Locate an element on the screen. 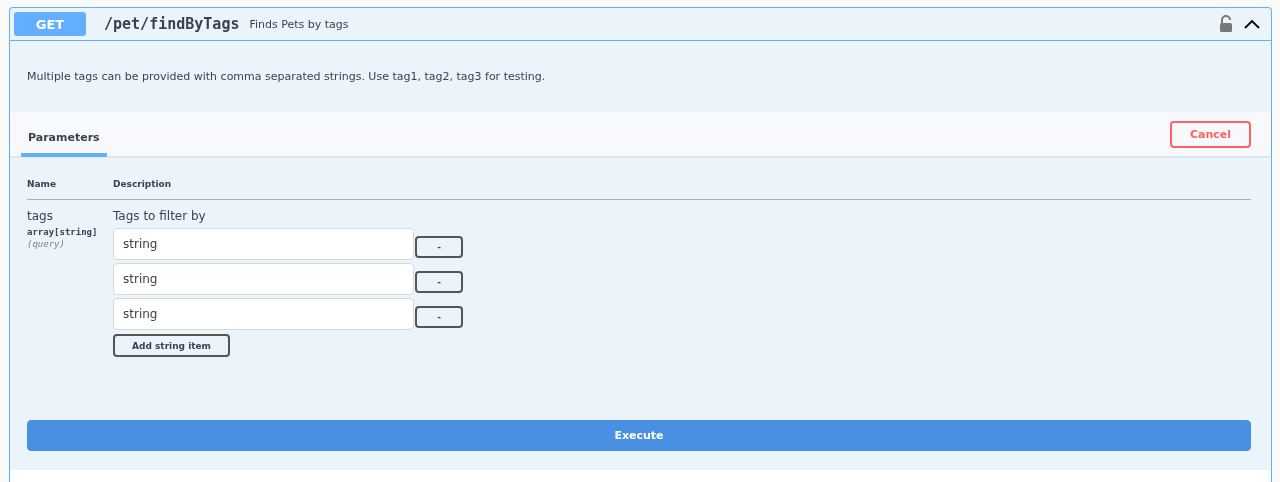 The image size is (1280, 482). operation-description: Multiple tags can be provided with comma separated strings. Use tag1, tag2, tag3 for testing. is located at coordinates (286, 76).